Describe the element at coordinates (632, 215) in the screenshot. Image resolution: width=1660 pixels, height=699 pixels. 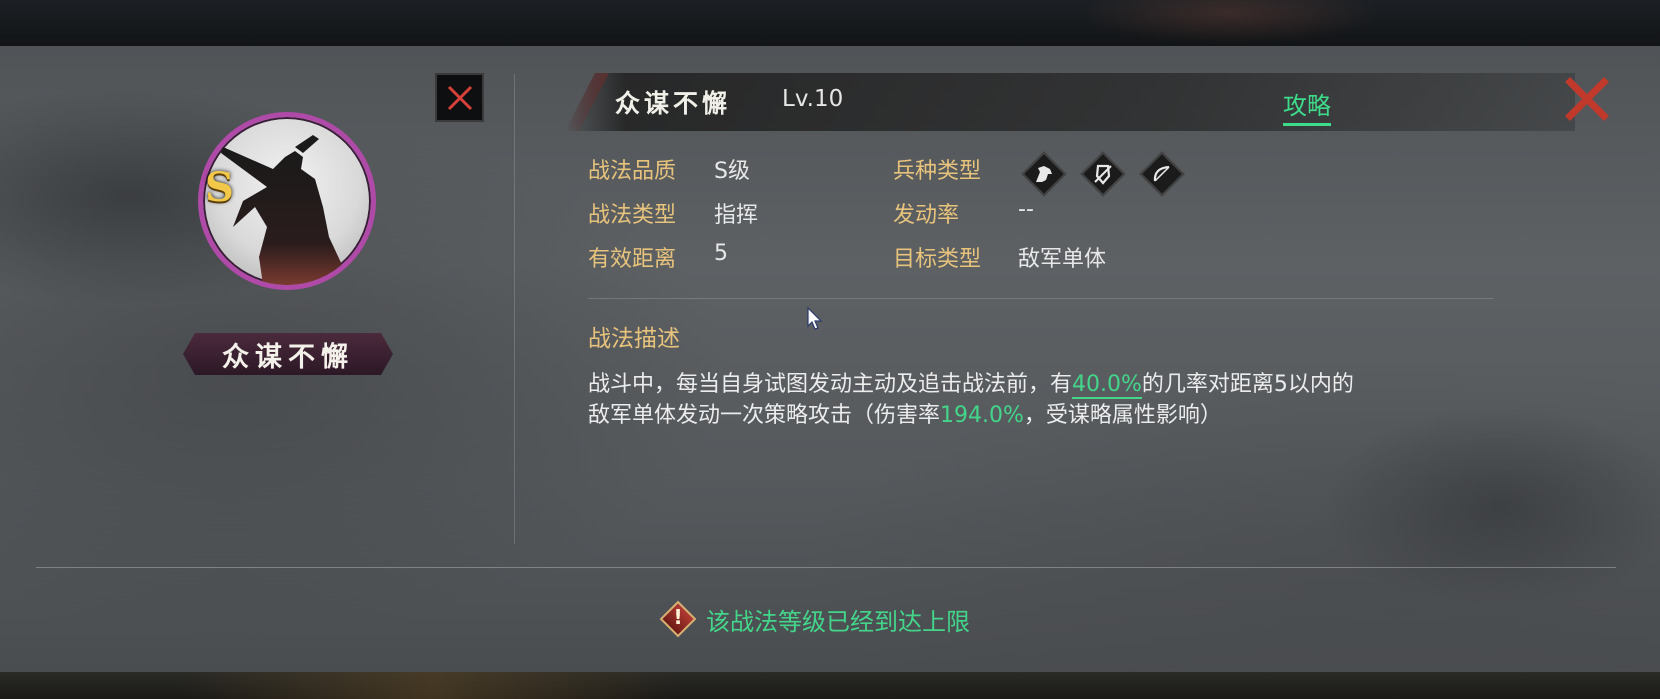
I see `type-label: 战法类型` at that location.